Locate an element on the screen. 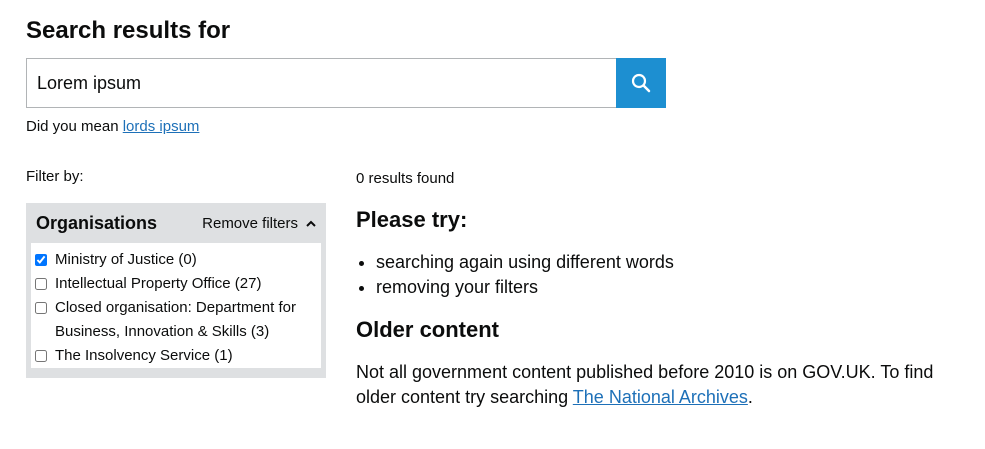 The width and height of the screenshot is (985, 449). facet-option: Ministry of Justice (0) is located at coordinates (176, 260).